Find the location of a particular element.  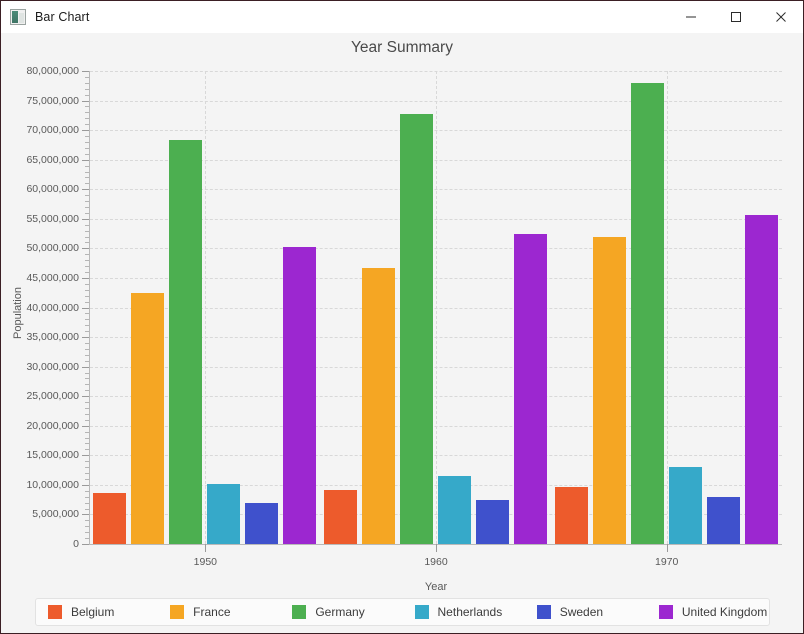

y-axis-line is located at coordinates (89, 307).